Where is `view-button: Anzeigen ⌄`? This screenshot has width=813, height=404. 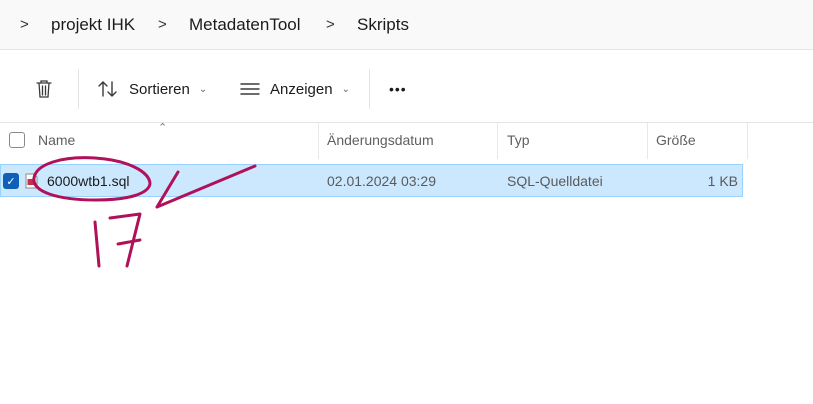
view-button: Anzeigen ⌄ is located at coordinates (295, 89).